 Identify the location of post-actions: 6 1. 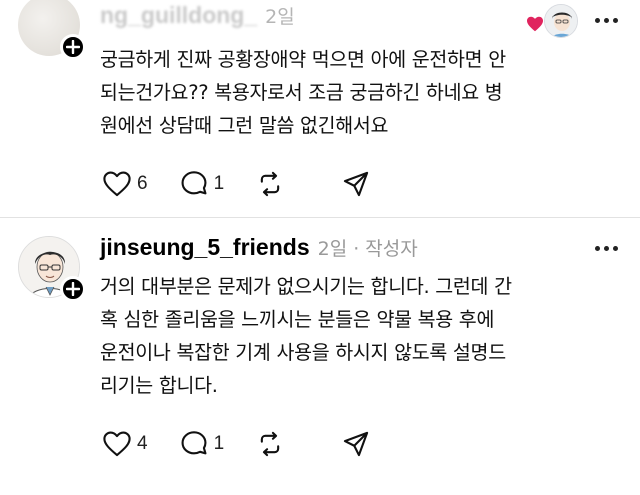
(252, 184).